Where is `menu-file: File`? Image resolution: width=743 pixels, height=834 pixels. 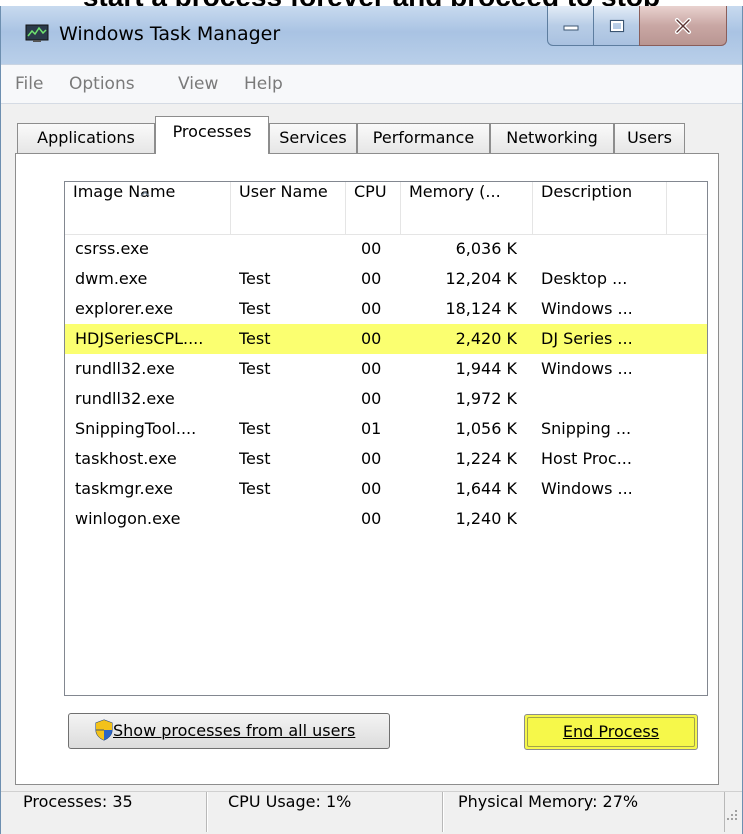 menu-file: File is located at coordinates (29, 84).